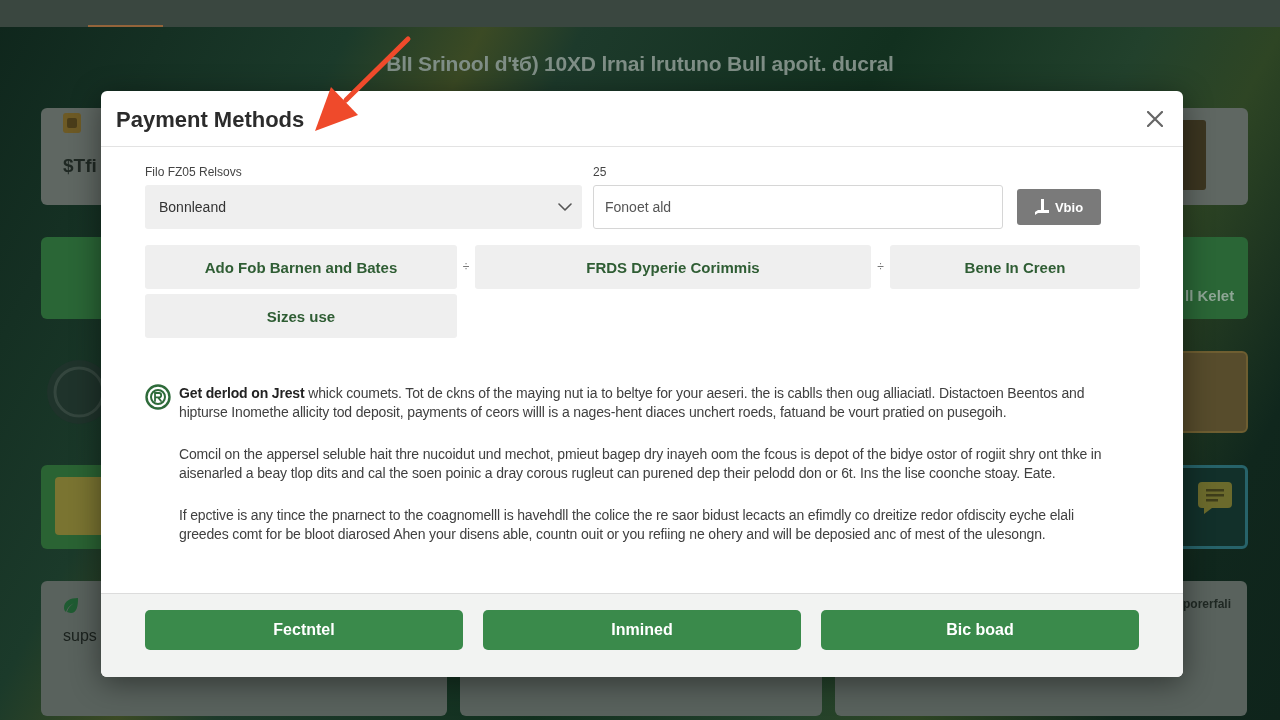  Describe the element at coordinates (80, 166) in the screenshot. I see `card-title: $Tfi` at that location.